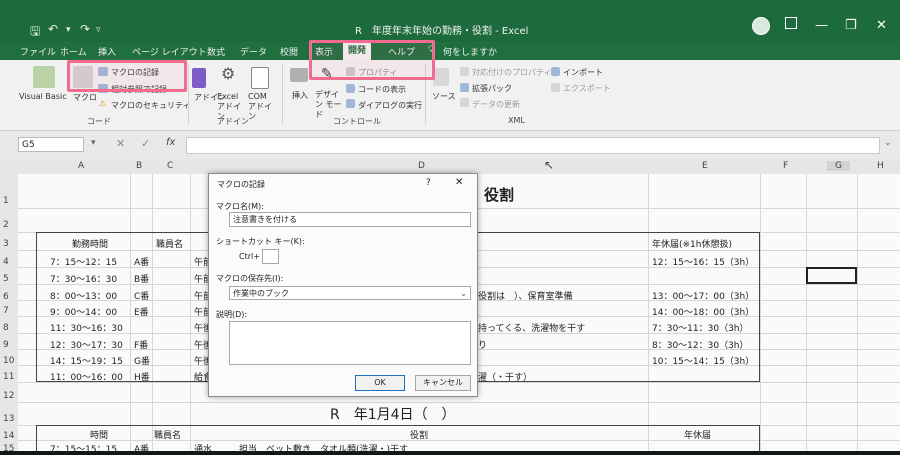 Image resolution: width=900 pixels, height=455 pixels. What do you see at coordinates (703, 261) in the screenshot?
I see `cell-leave: 12：15〜16：15（3h）` at bounding box center [703, 261].